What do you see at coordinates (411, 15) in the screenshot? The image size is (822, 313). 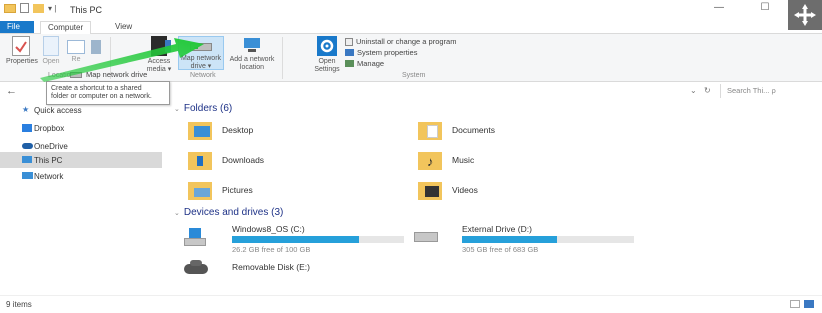 I see `title-bar: ▾ | This PC — ☐` at bounding box center [411, 15].